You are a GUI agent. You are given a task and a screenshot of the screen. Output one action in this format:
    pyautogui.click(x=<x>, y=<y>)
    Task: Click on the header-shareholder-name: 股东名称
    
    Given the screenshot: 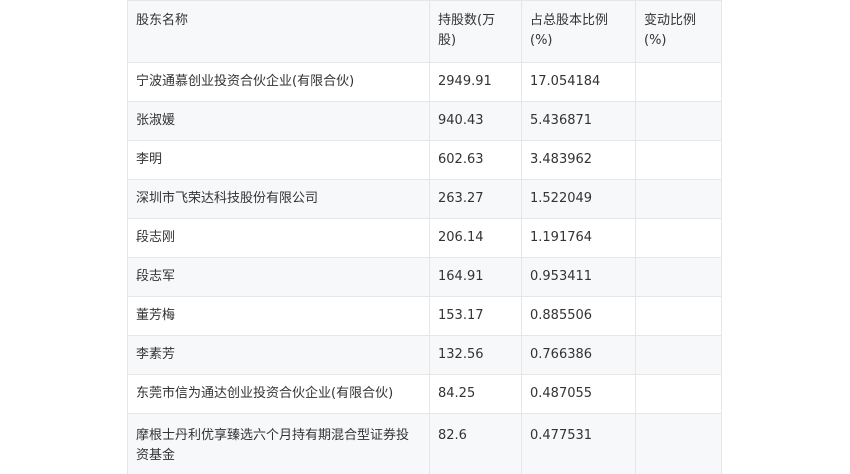 What is the action you would take?
    pyautogui.click(x=278, y=31)
    